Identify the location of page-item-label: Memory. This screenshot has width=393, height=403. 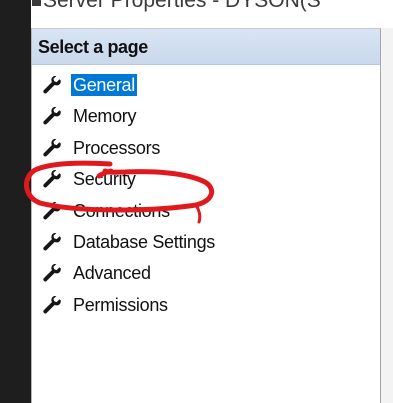
(105, 116).